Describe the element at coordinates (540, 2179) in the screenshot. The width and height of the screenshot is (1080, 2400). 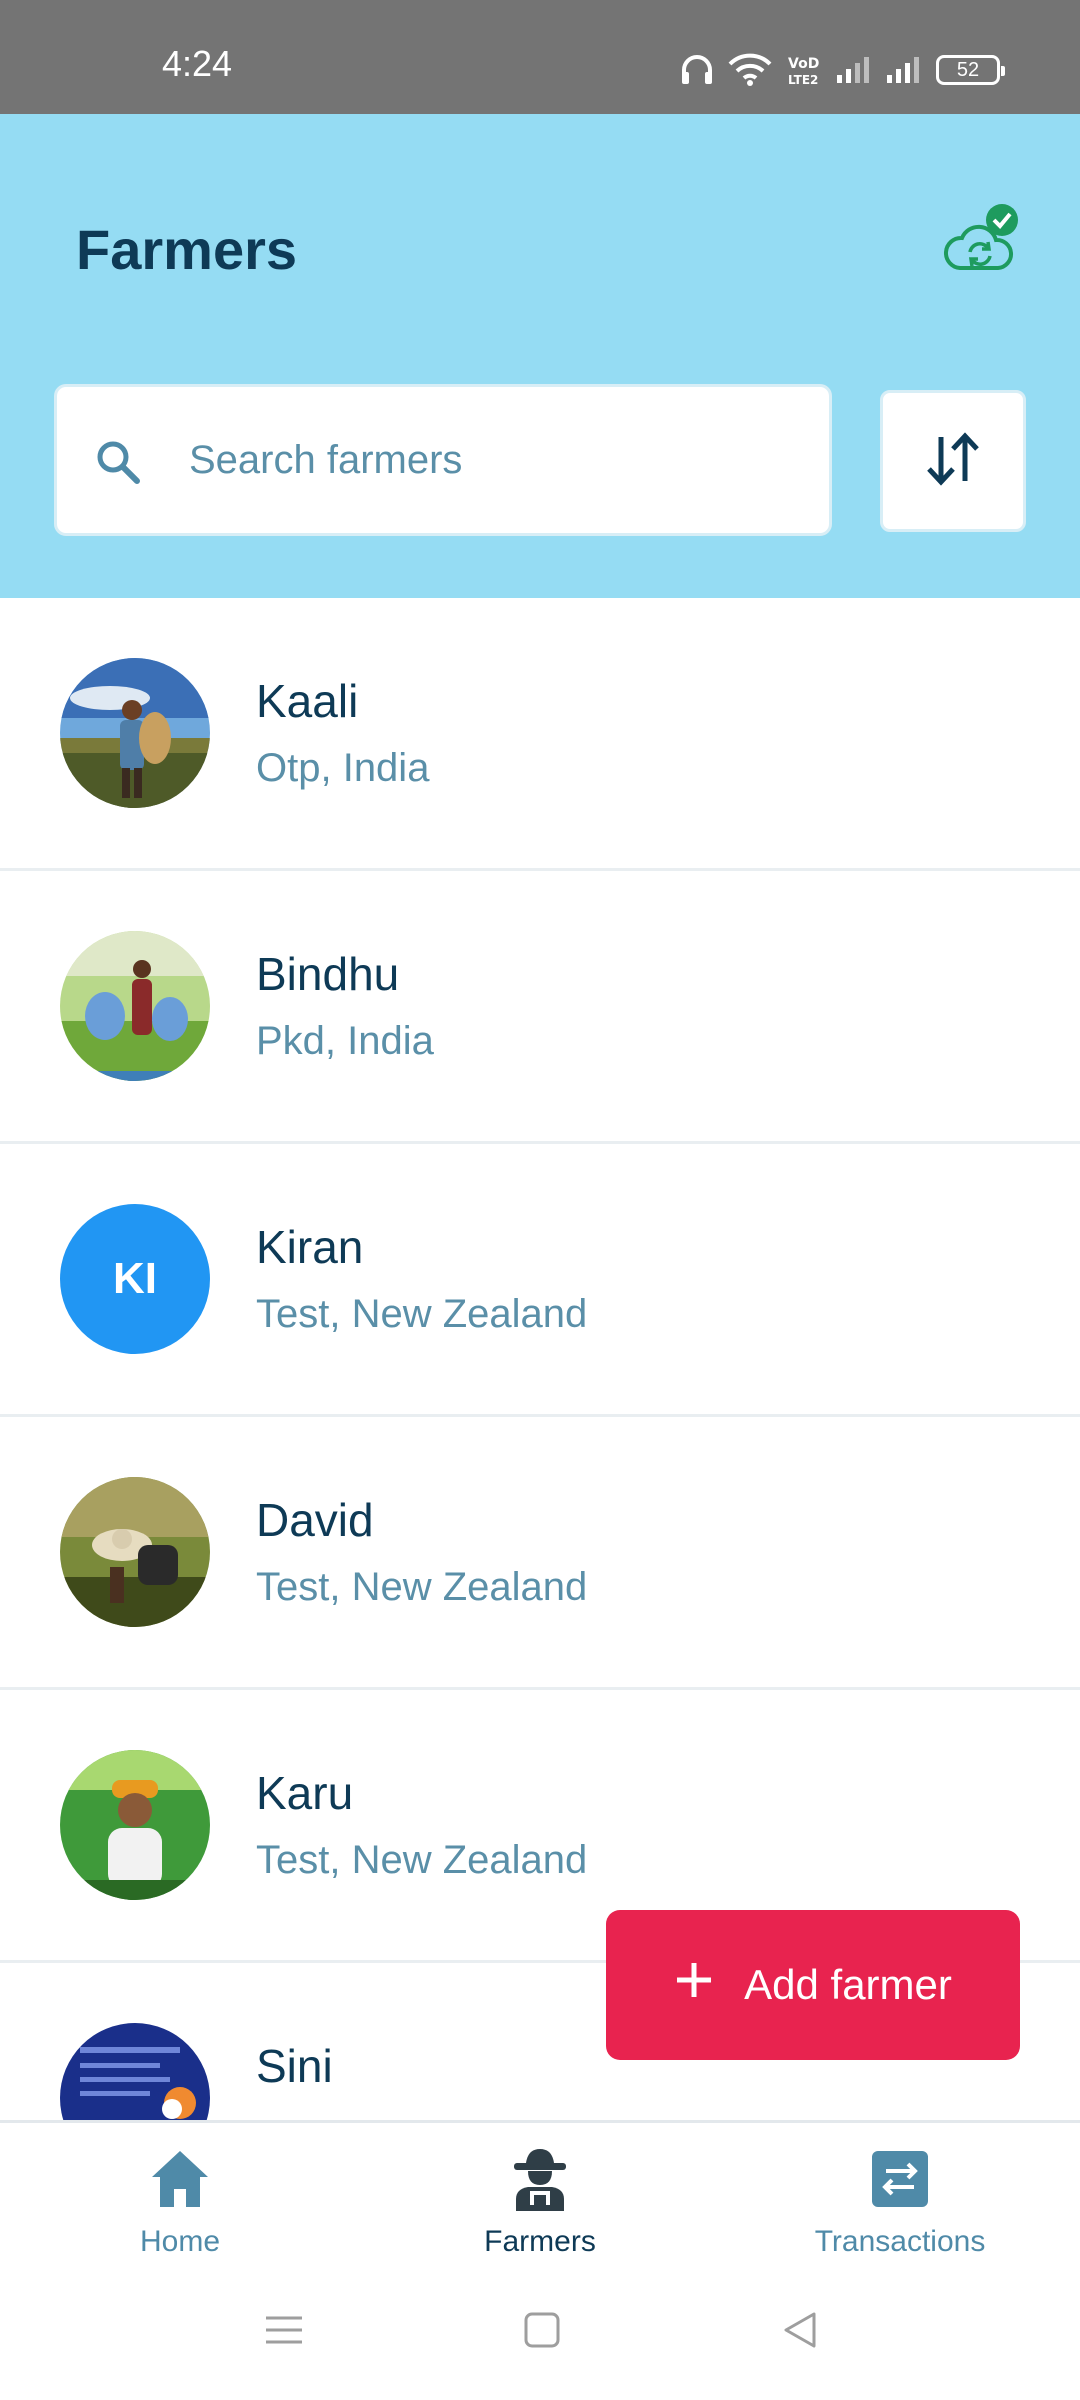
I see `farmer-icon` at that location.